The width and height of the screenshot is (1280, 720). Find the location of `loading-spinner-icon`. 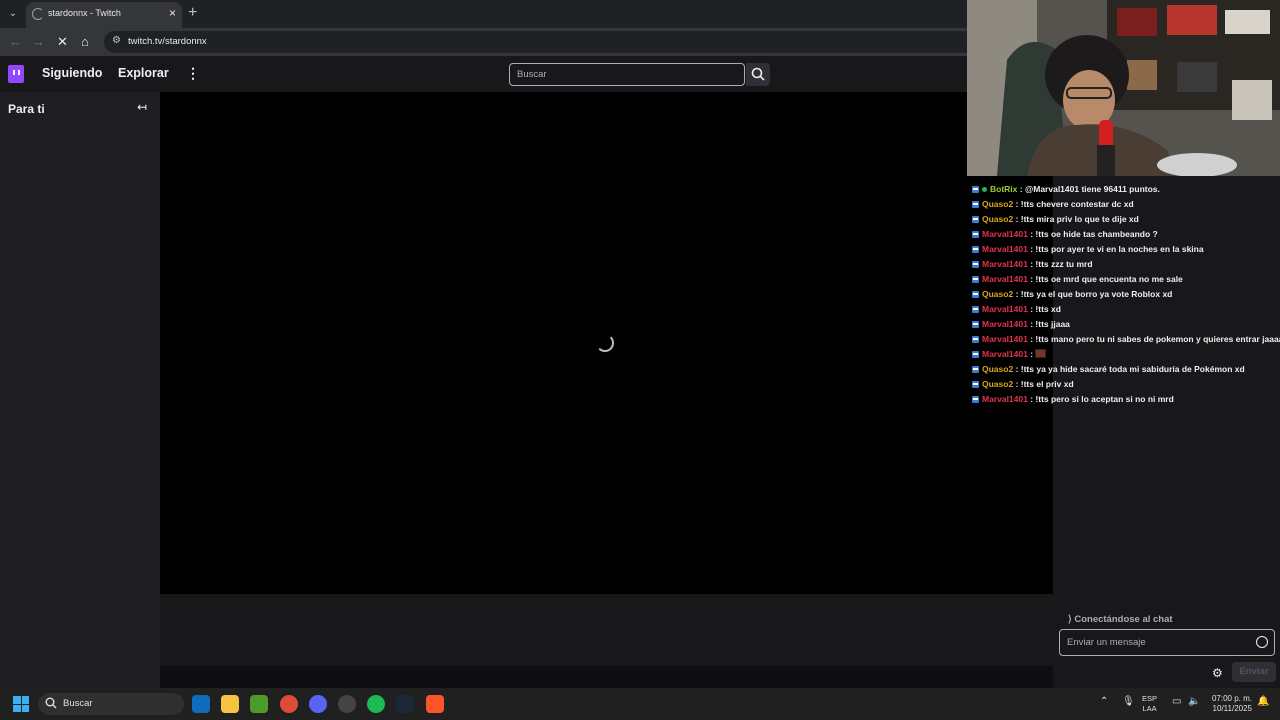

loading-spinner-icon is located at coordinates (605, 343).